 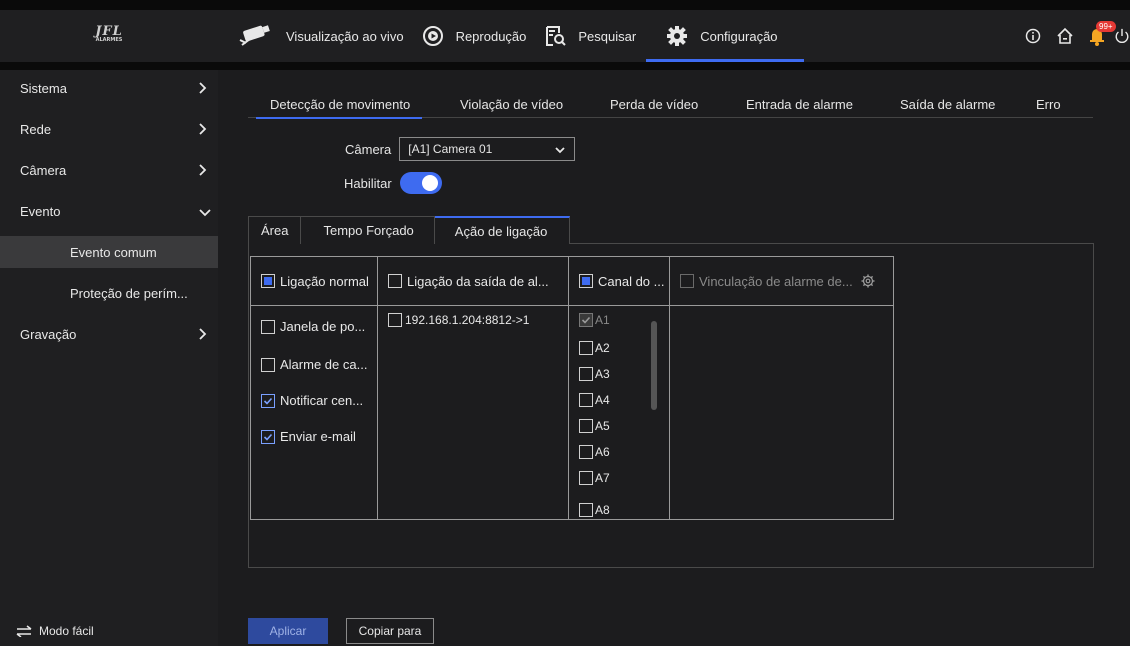 What do you see at coordinates (275, 230) in the screenshot?
I see `subtab-area: Área` at bounding box center [275, 230].